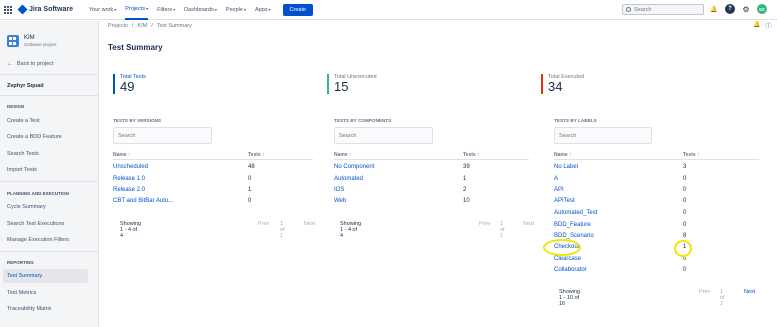 Image resolution: width=777 pixels, height=327 pixels. What do you see at coordinates (575, 213) in the screenshot?
I see `row-name-link: Automated_Test` at bounding box center [575, 213].